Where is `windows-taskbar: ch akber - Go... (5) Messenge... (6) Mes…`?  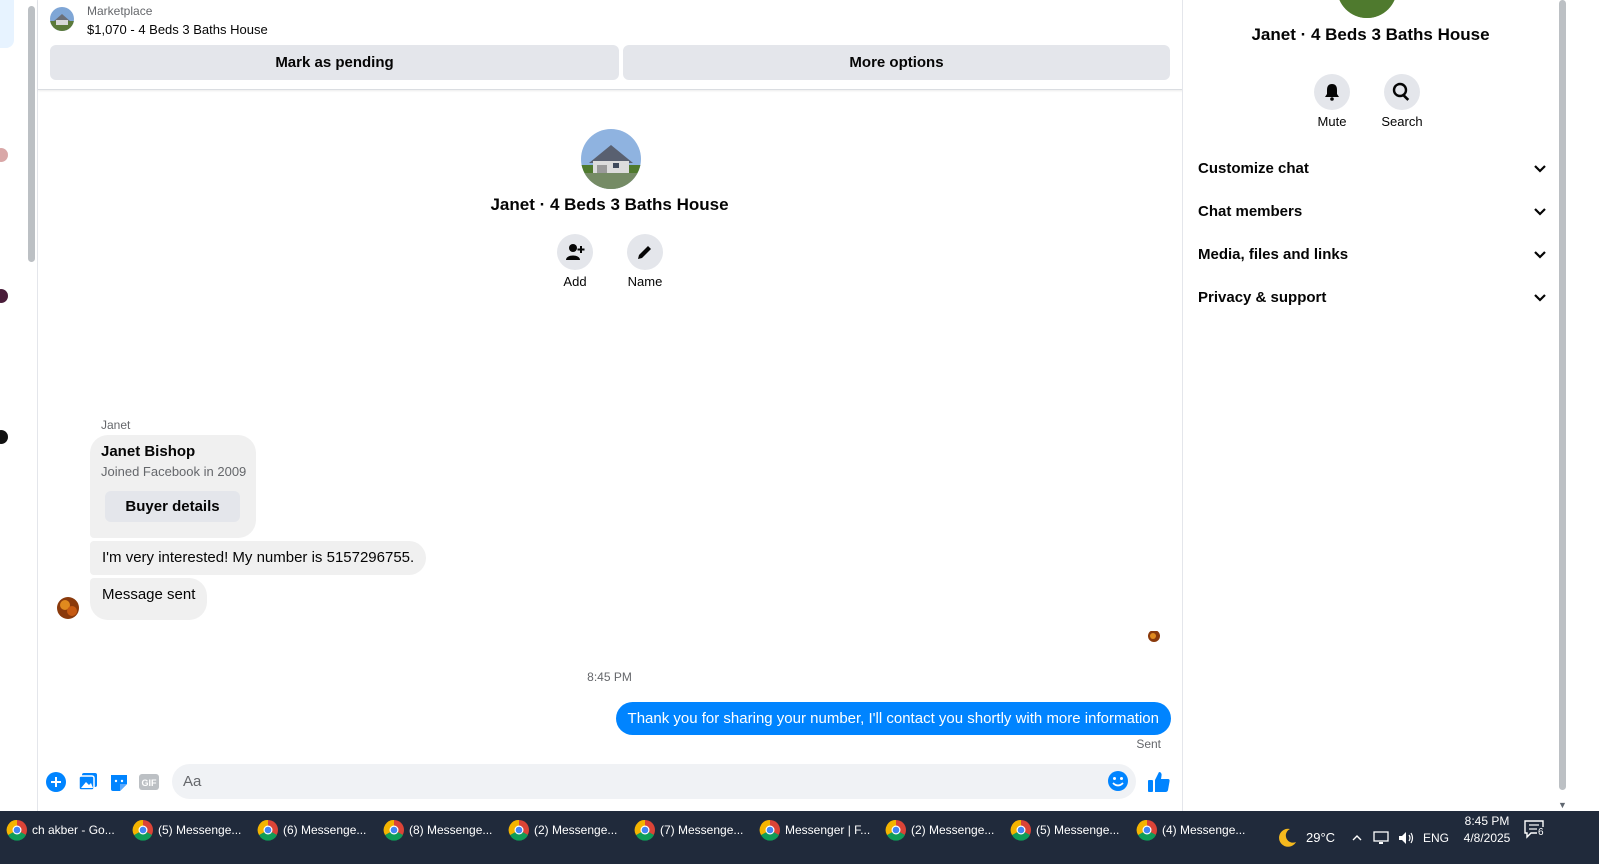 windows-taskbar: ch akber - Go... (5) Messenge... (6) Mes… is located at coordinates (799, 837).